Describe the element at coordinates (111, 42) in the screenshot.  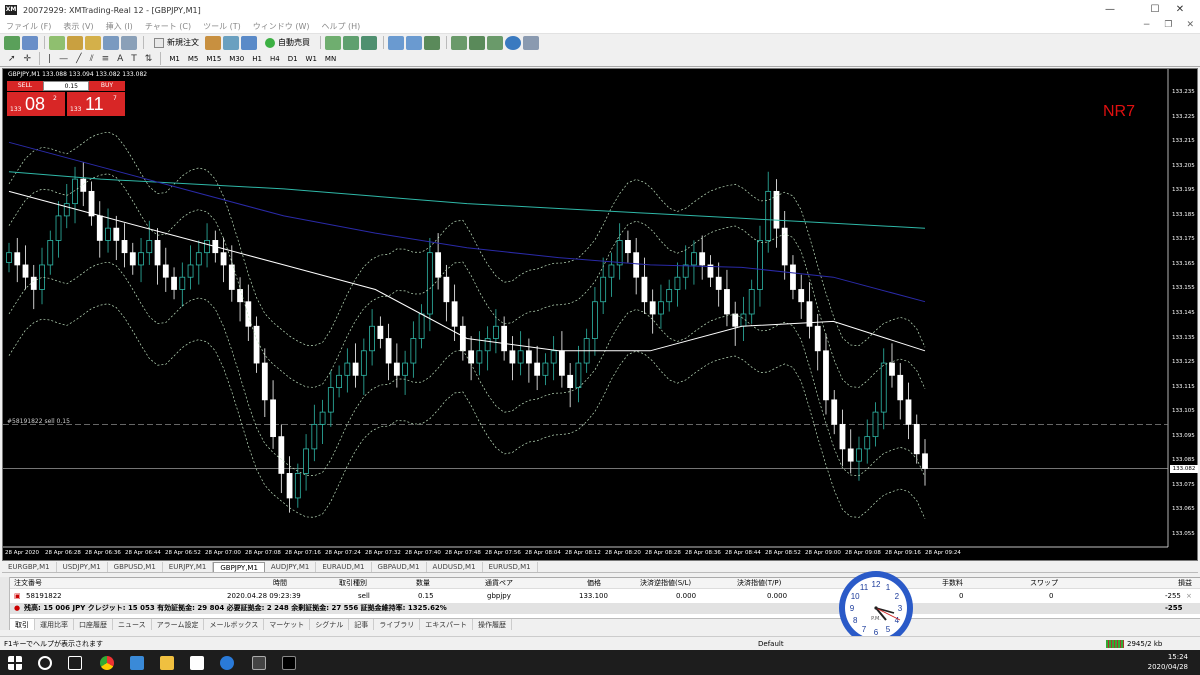
I see `terminal-icon` at that location.